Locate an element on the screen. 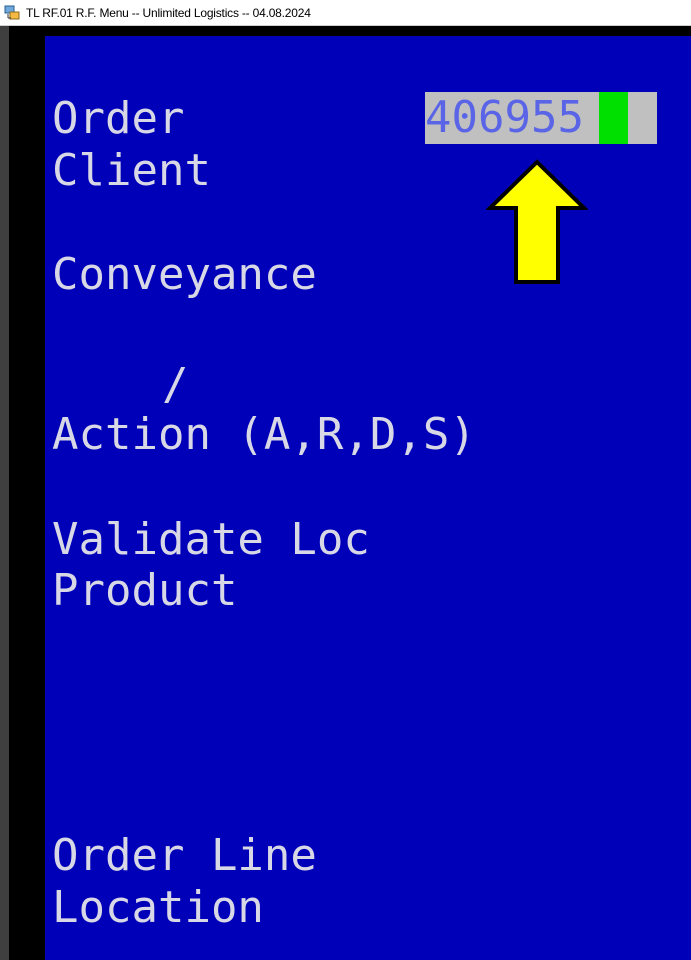  action-label: Action (A,R,D,S) is located at coordinates (264, 434).